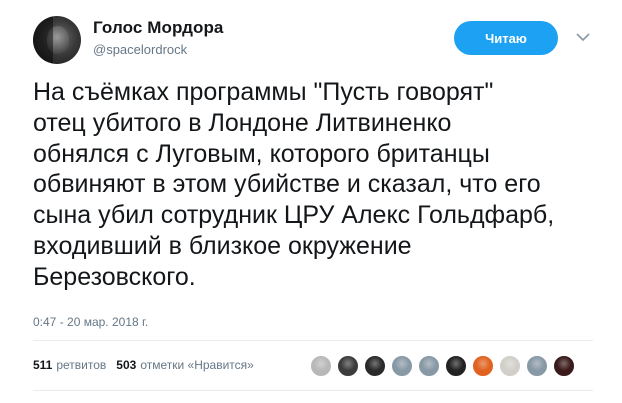  What do you see at coordinates (90, 322) in the screenshot?
I see `tweet-timestamp: 0:47 - 20 мар. 2018 г.` at bounding box center [90, 322].